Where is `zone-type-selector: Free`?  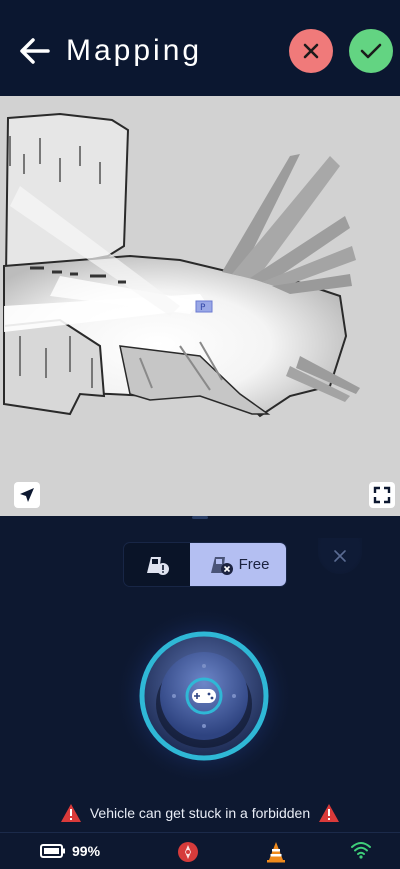 zone-type-selector: Free is located at coordinates (205, 564).